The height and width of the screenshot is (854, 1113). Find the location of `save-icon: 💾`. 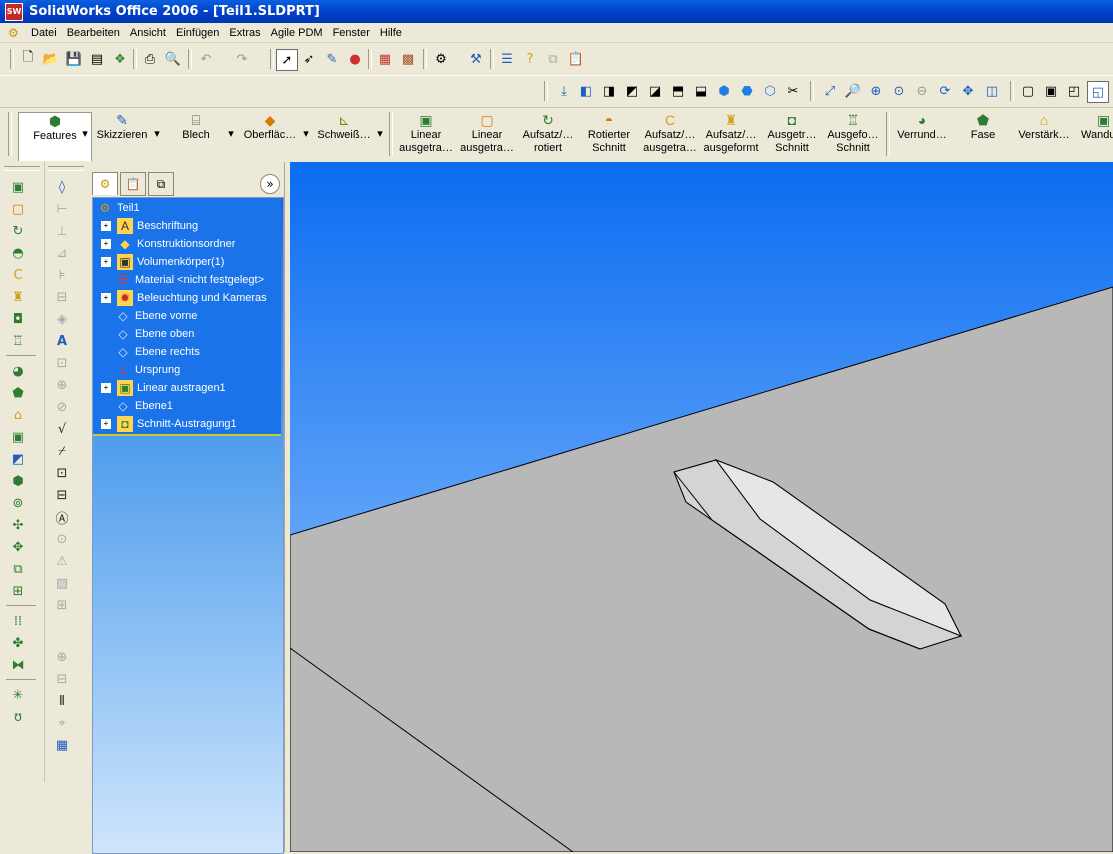

save-icon: 💾 is located at coordinates (74, 59).